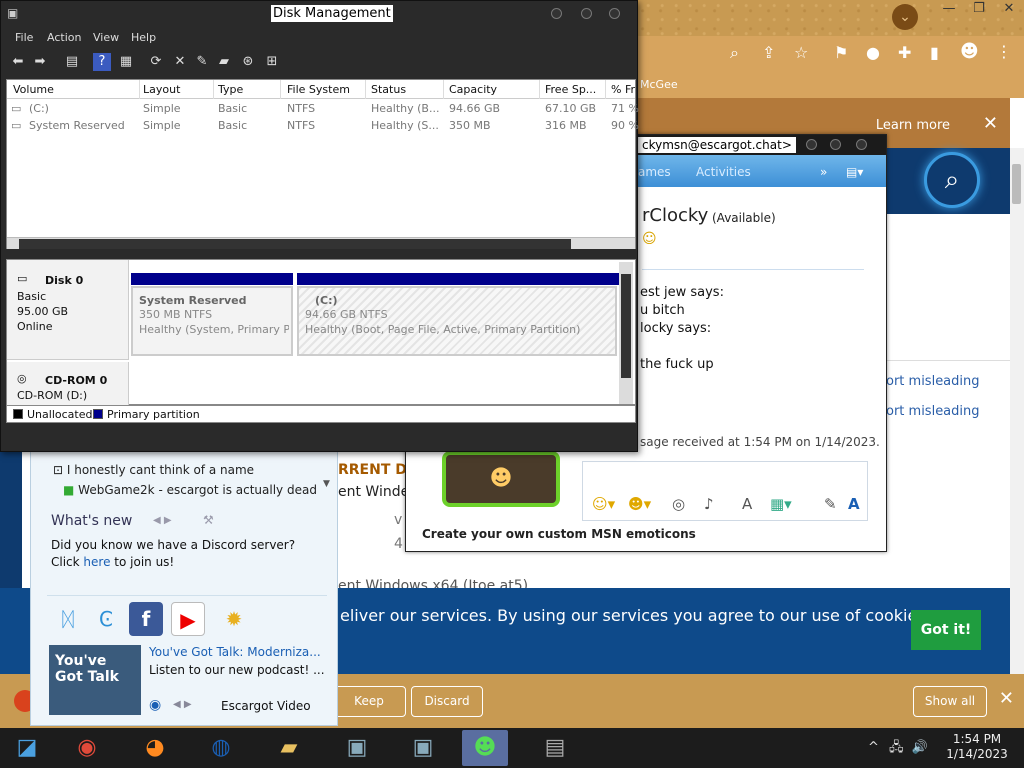 This screenshot has height=768, width=1024. I want to click on keep-button: Keep, so click(369, 701).